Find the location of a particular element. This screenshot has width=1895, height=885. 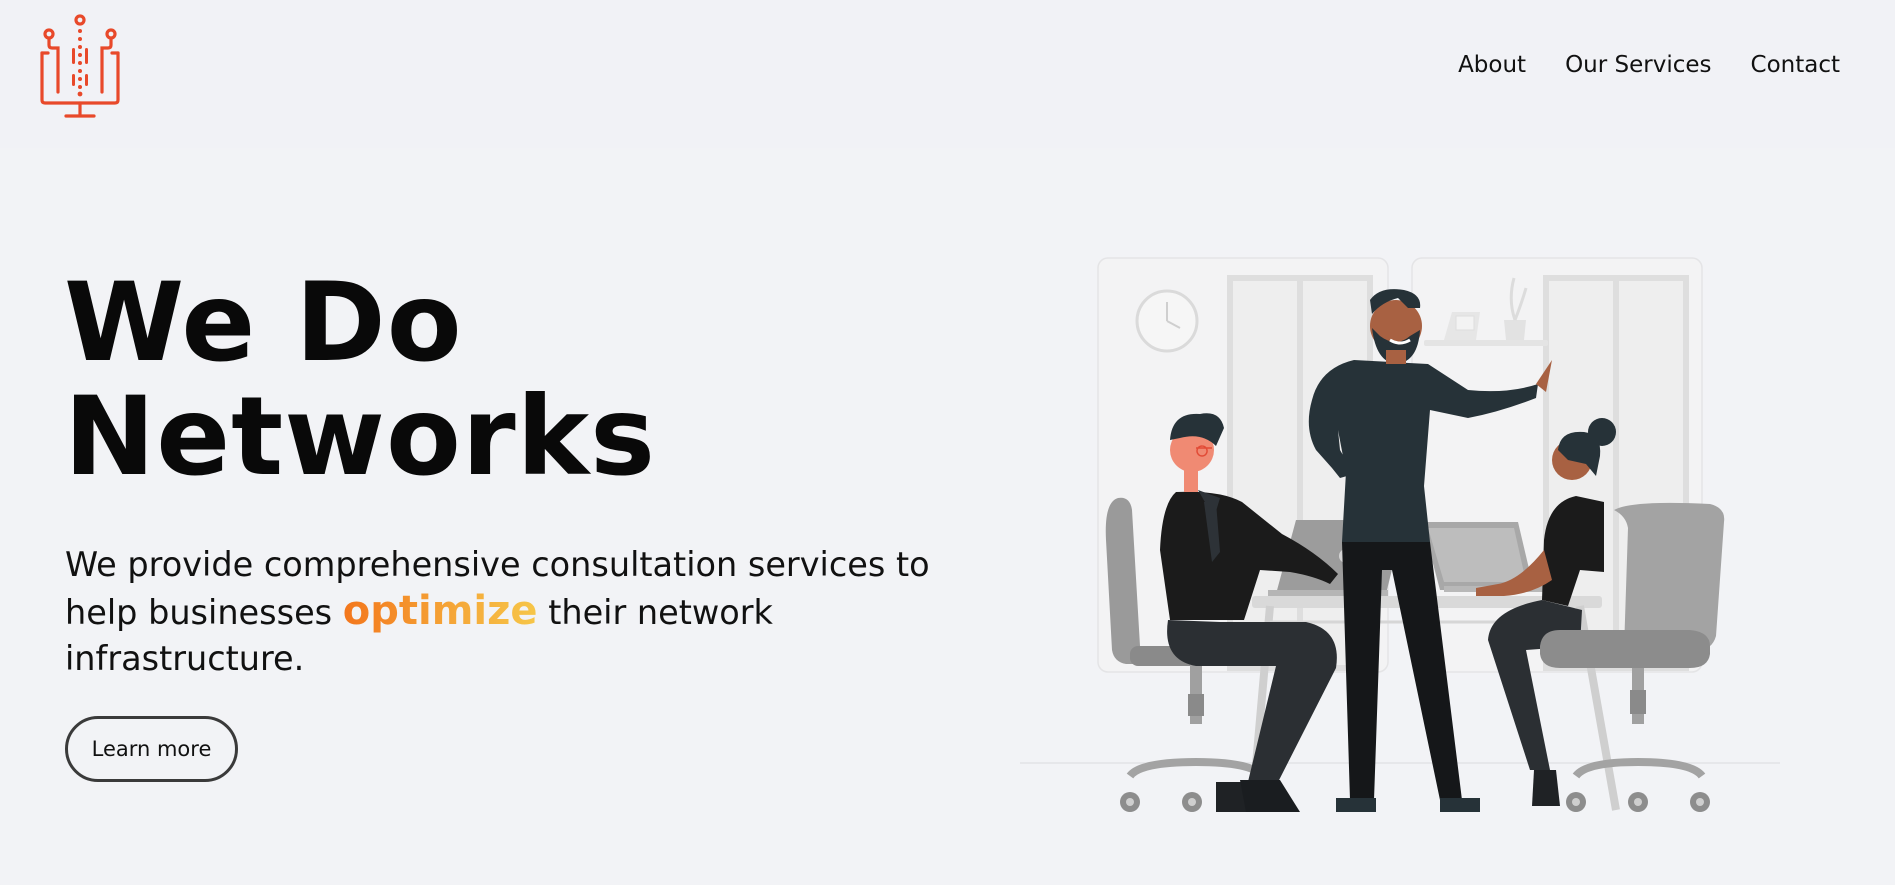

hero-title: We Do Networks is located at coordinates (360, 380).